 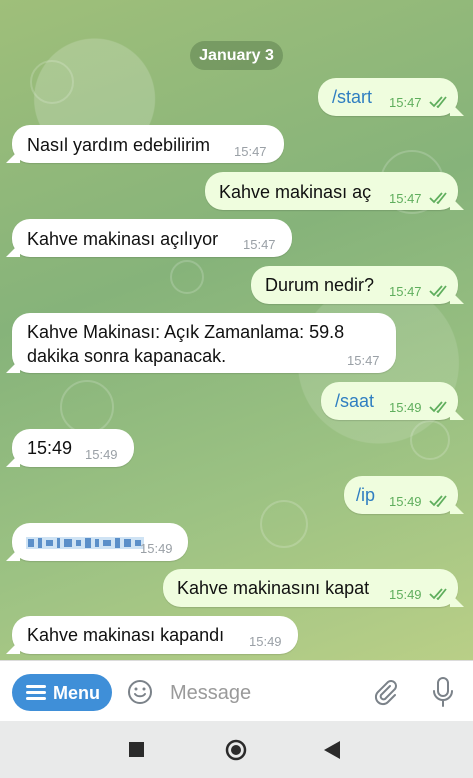 What do you see at coordinates (136, 749) in the screenshot?
I see `recents-icon` at bounding box center [136, 749].